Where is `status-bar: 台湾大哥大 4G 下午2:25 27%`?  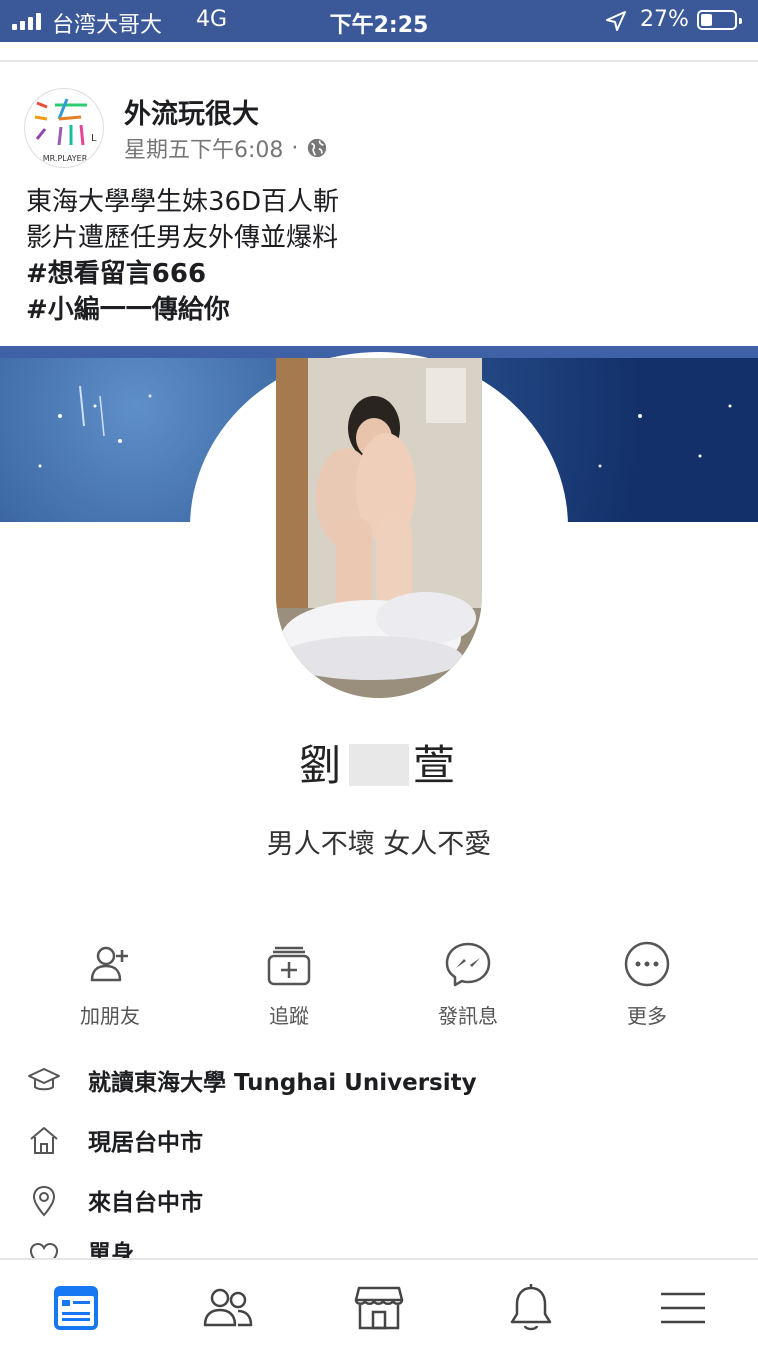 status-bar: 台湾大哥大 4G 下午2:25 27% is located at coordinates (379, 21).